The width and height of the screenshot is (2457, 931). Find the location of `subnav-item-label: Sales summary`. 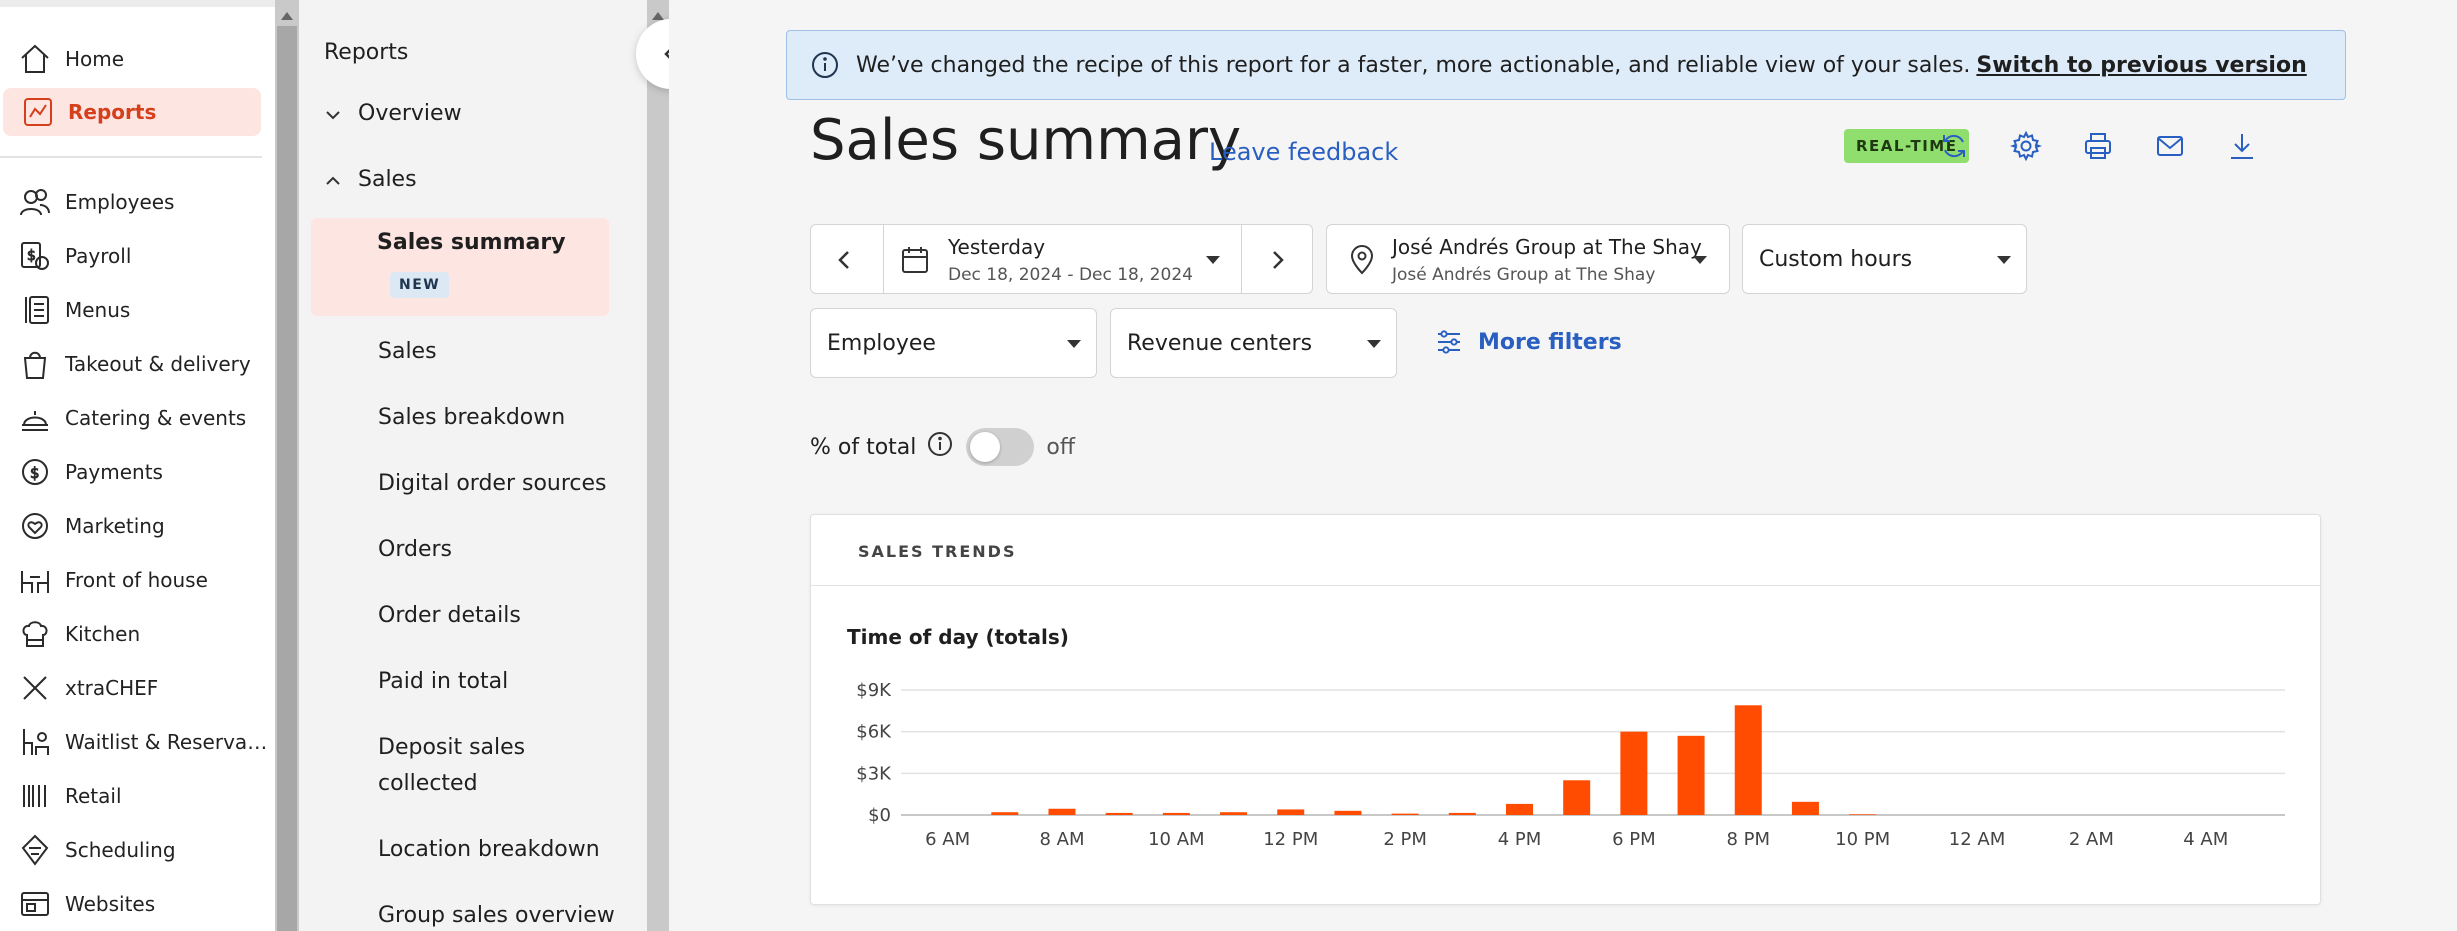

subnav-item-label: Sales summary is located at coordinates (471, 242).